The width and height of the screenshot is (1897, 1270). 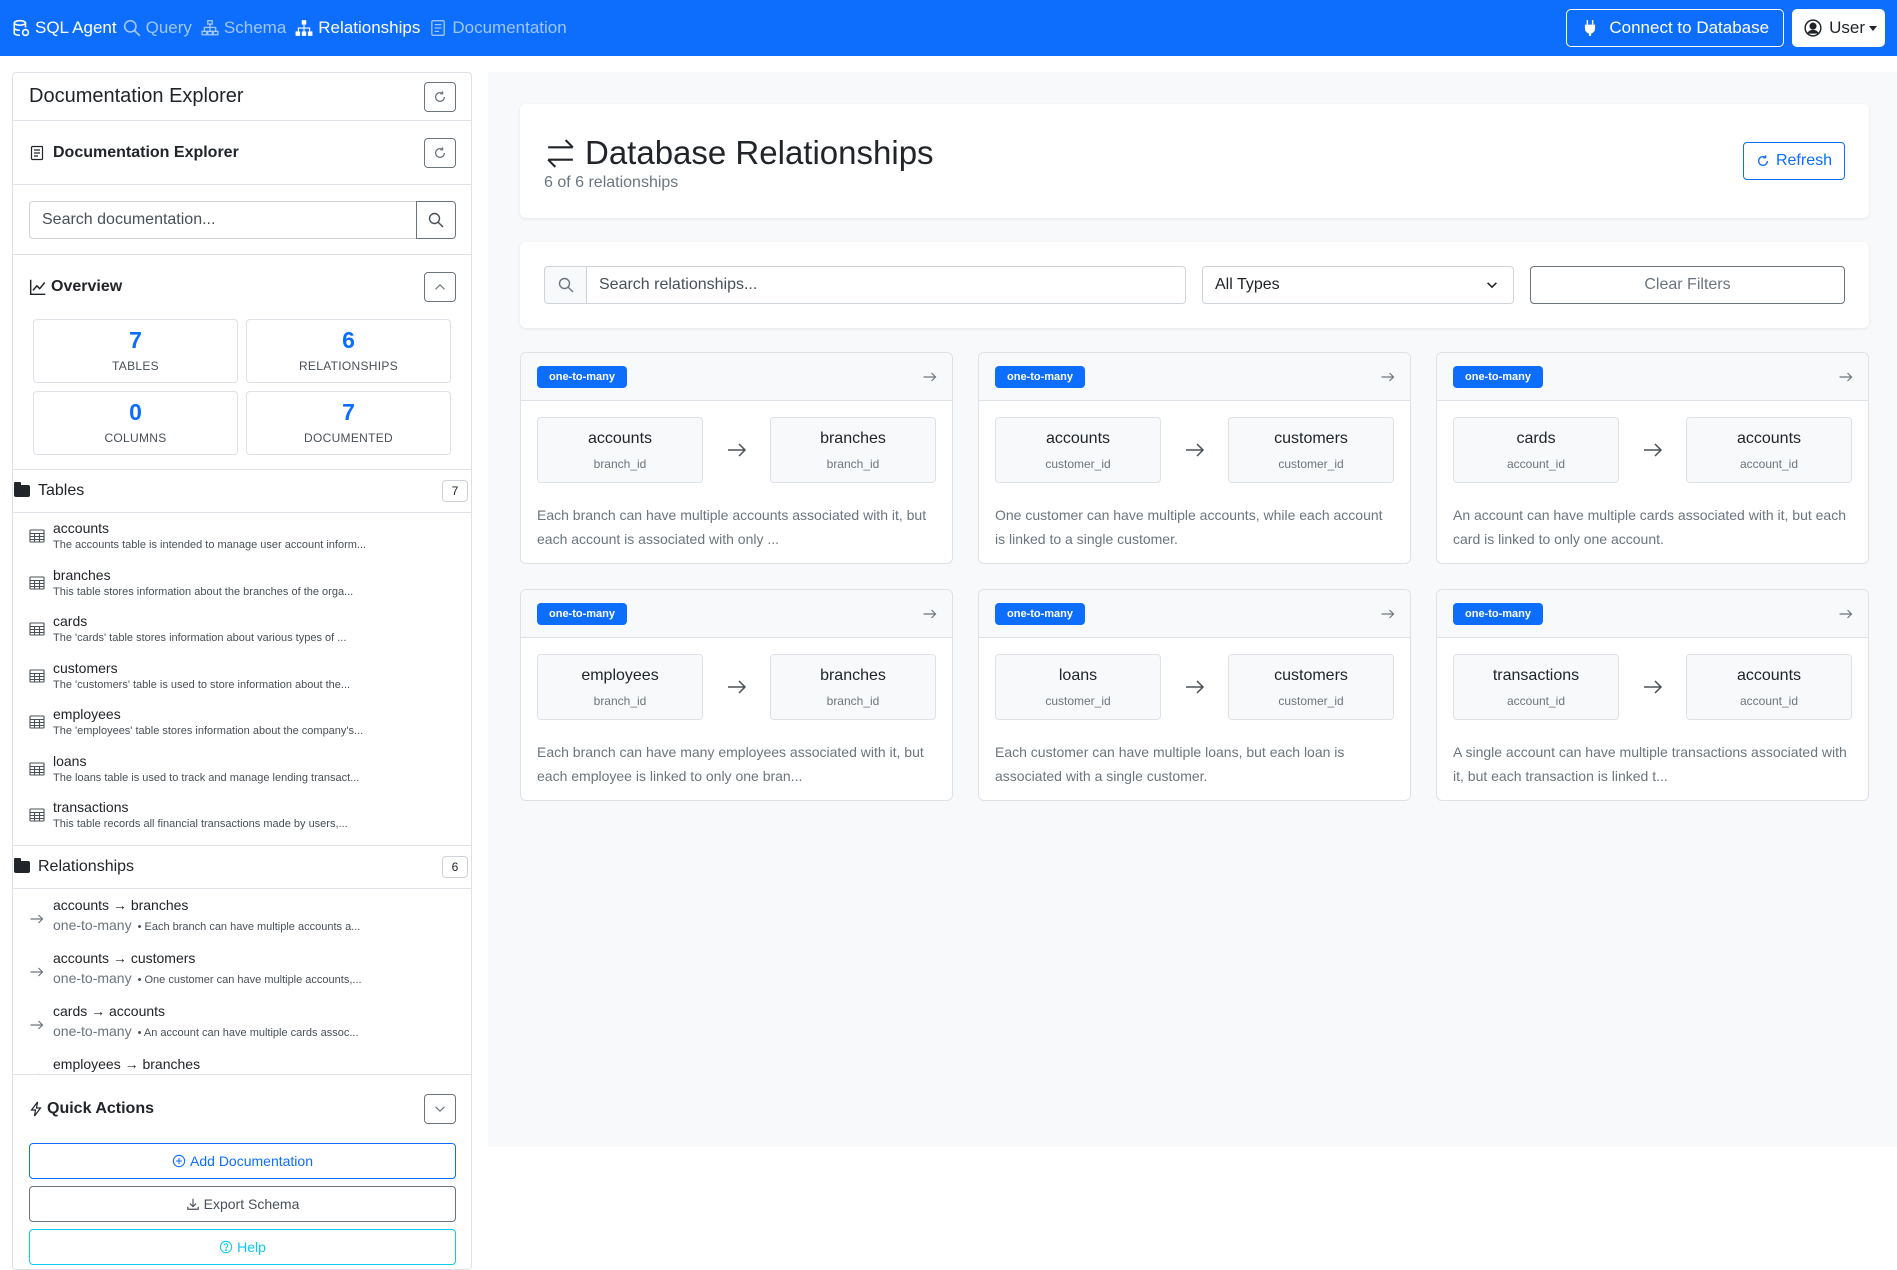 I want to click on table-name: branches, so click(x=82, y=574).